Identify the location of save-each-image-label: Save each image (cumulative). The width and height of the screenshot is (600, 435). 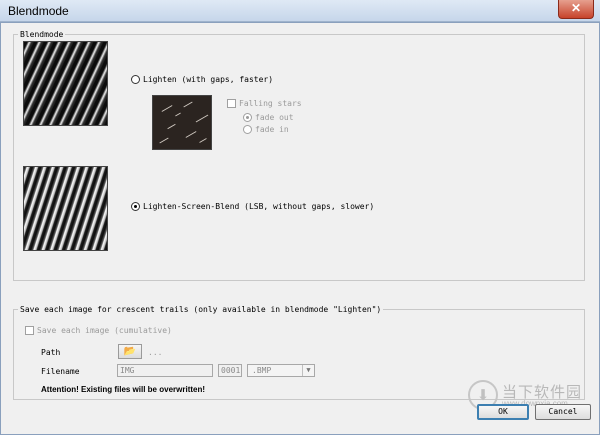
(104, 330).